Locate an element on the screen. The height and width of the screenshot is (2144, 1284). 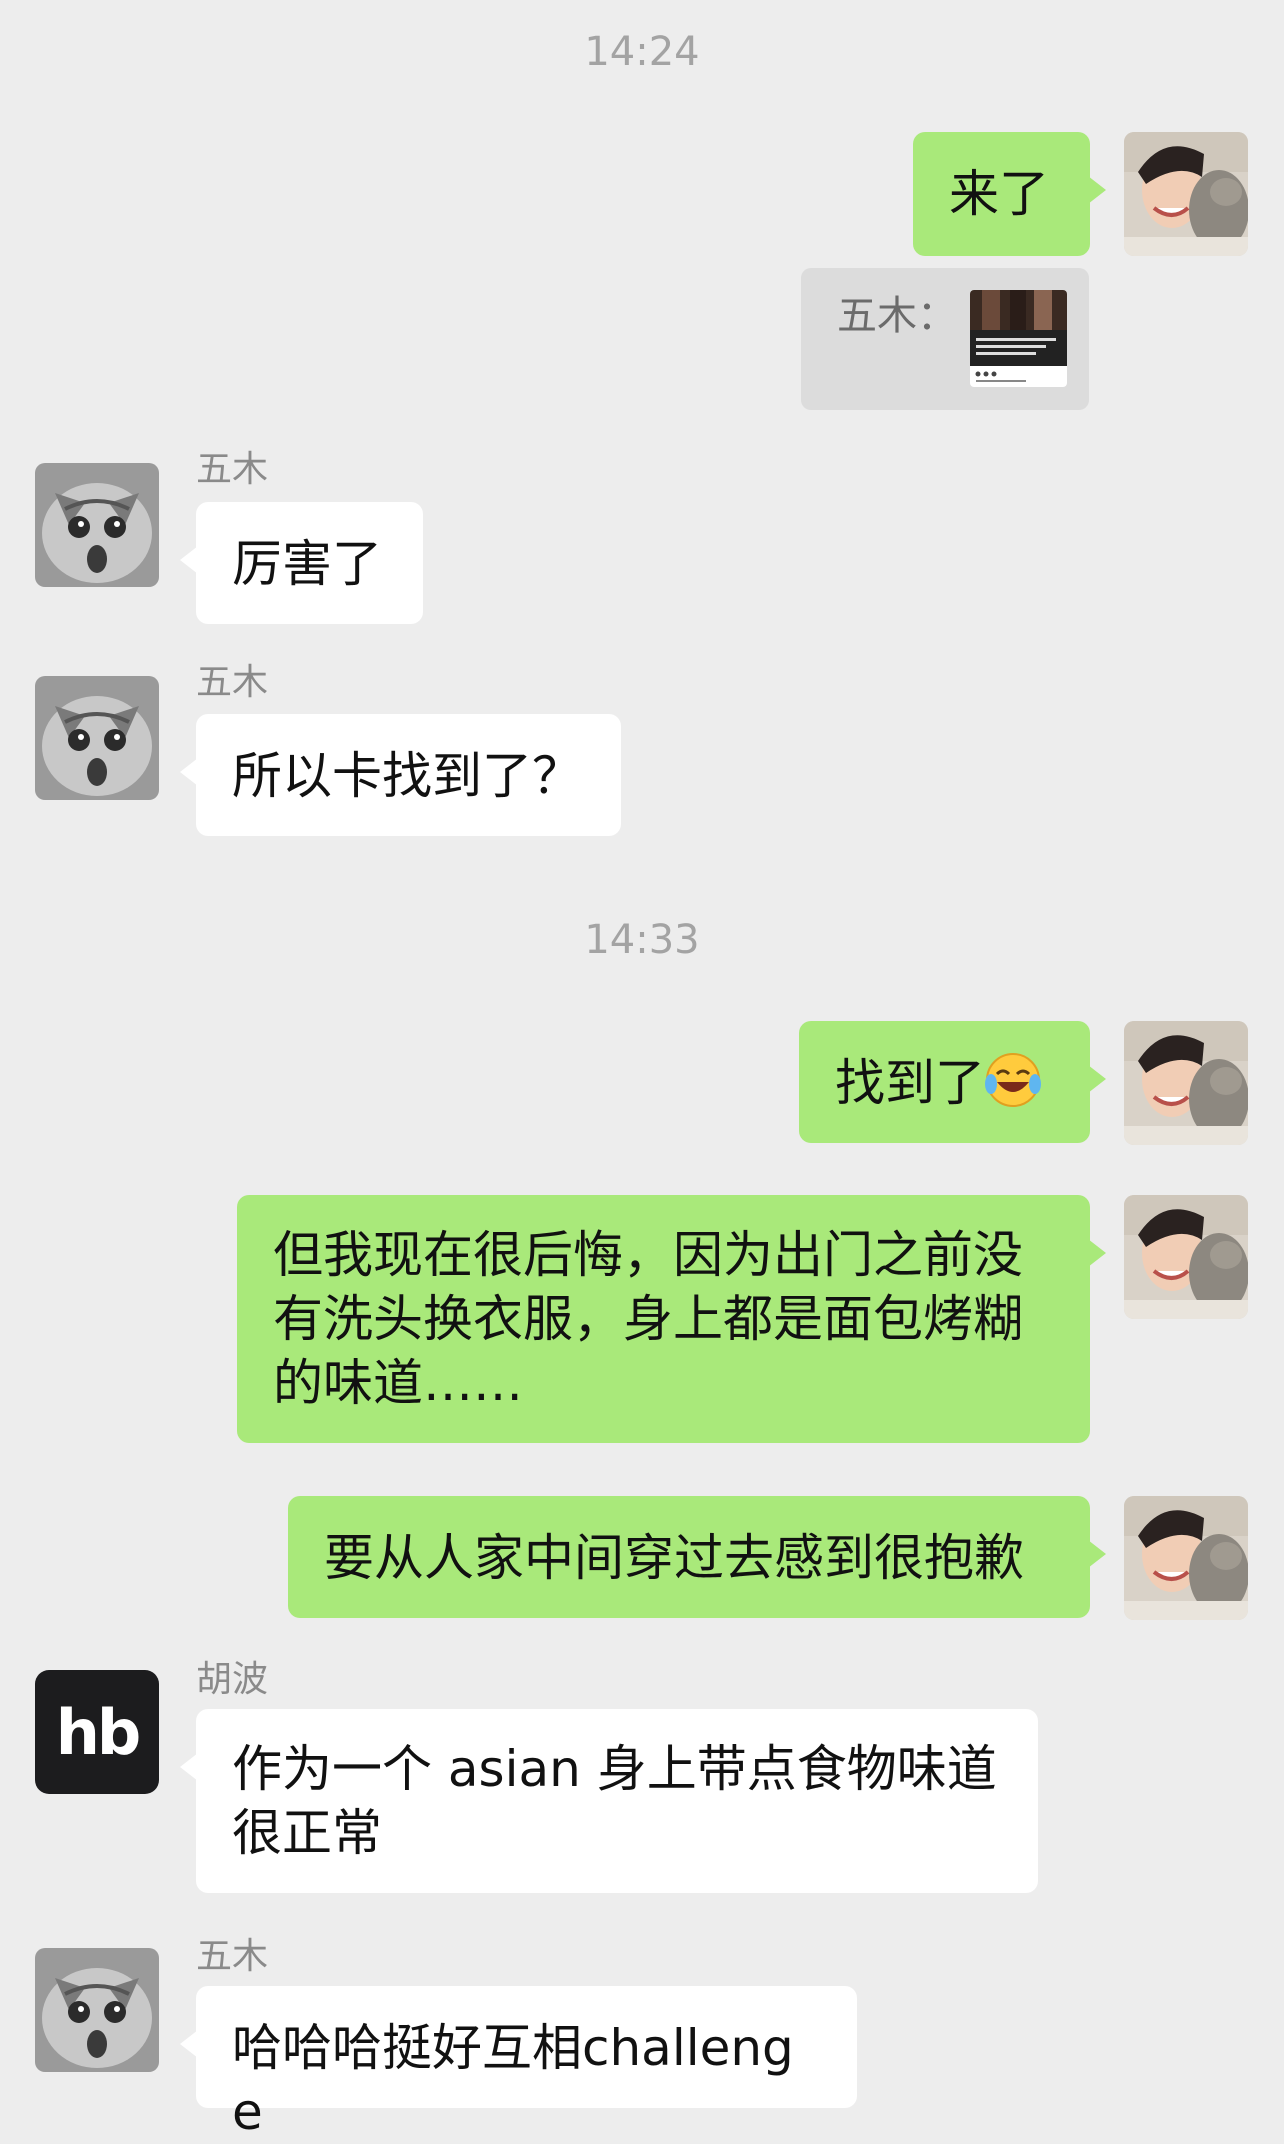
quoted-image-thumbnail is located at coordinates (1018, 338).